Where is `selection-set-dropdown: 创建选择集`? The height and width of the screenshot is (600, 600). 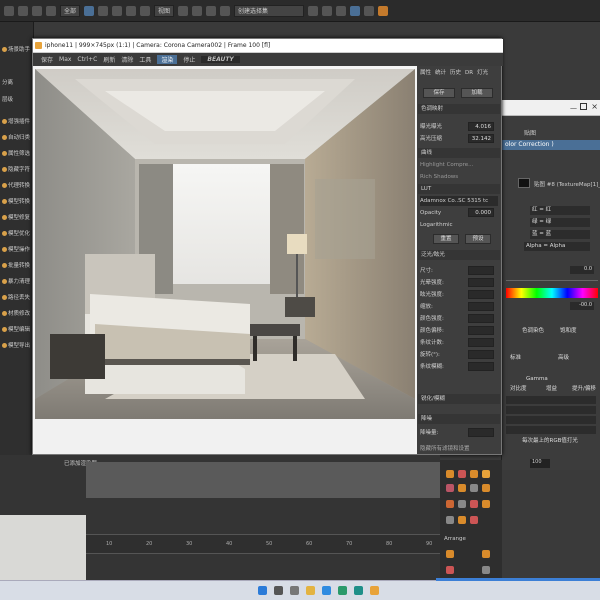 selection-set-dropdown: 创建选择集 is located at coordinates (269, 10).